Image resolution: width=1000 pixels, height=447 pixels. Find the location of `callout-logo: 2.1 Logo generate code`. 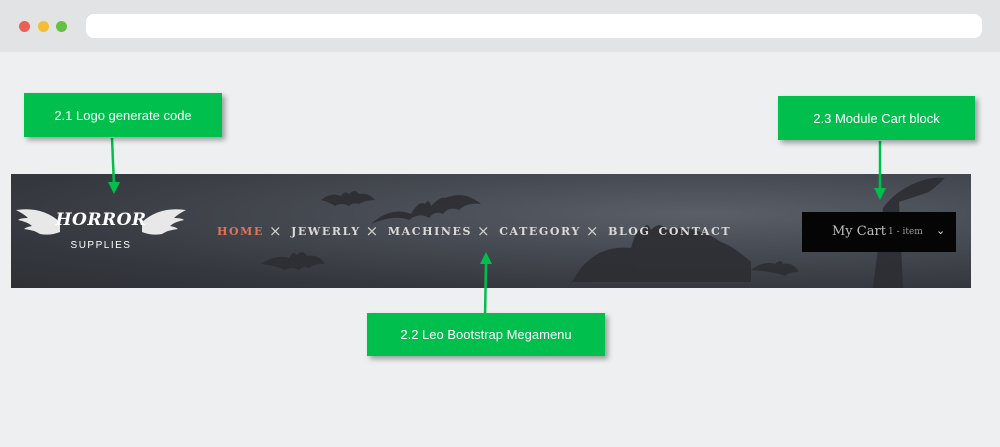

callout-logo: 2.1 Logo generate code is located at coordinates (123, 115).